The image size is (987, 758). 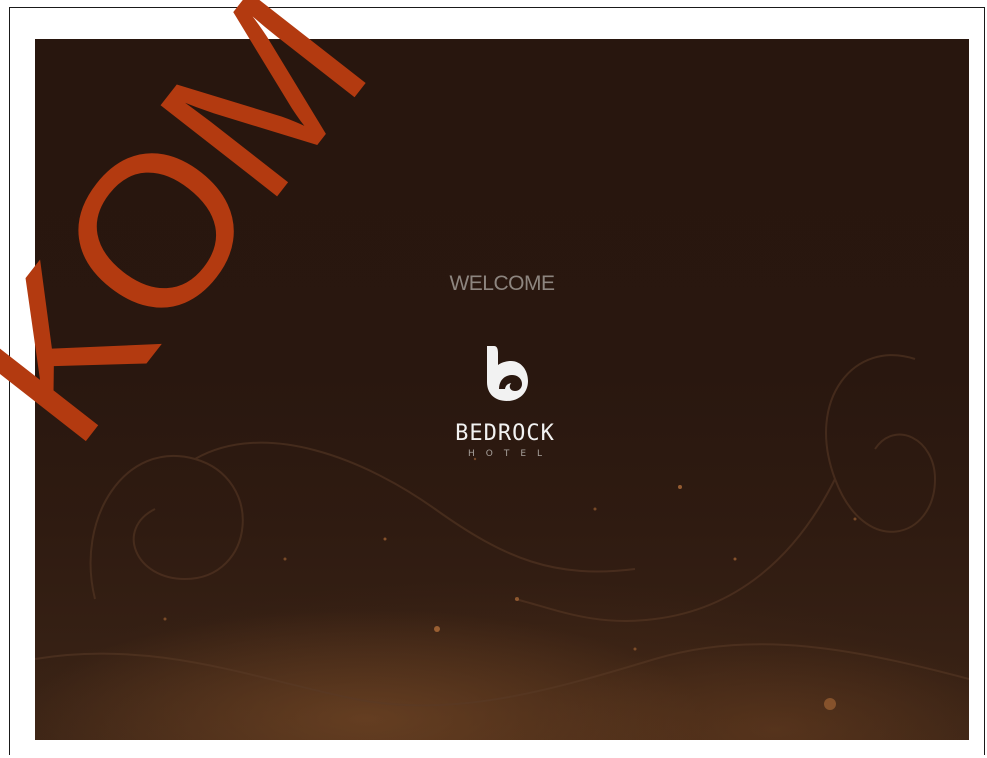 What do you see at coordinates (166, 527) in the screenshot?
I see `swirl-left` at bounding box center [166, 527].